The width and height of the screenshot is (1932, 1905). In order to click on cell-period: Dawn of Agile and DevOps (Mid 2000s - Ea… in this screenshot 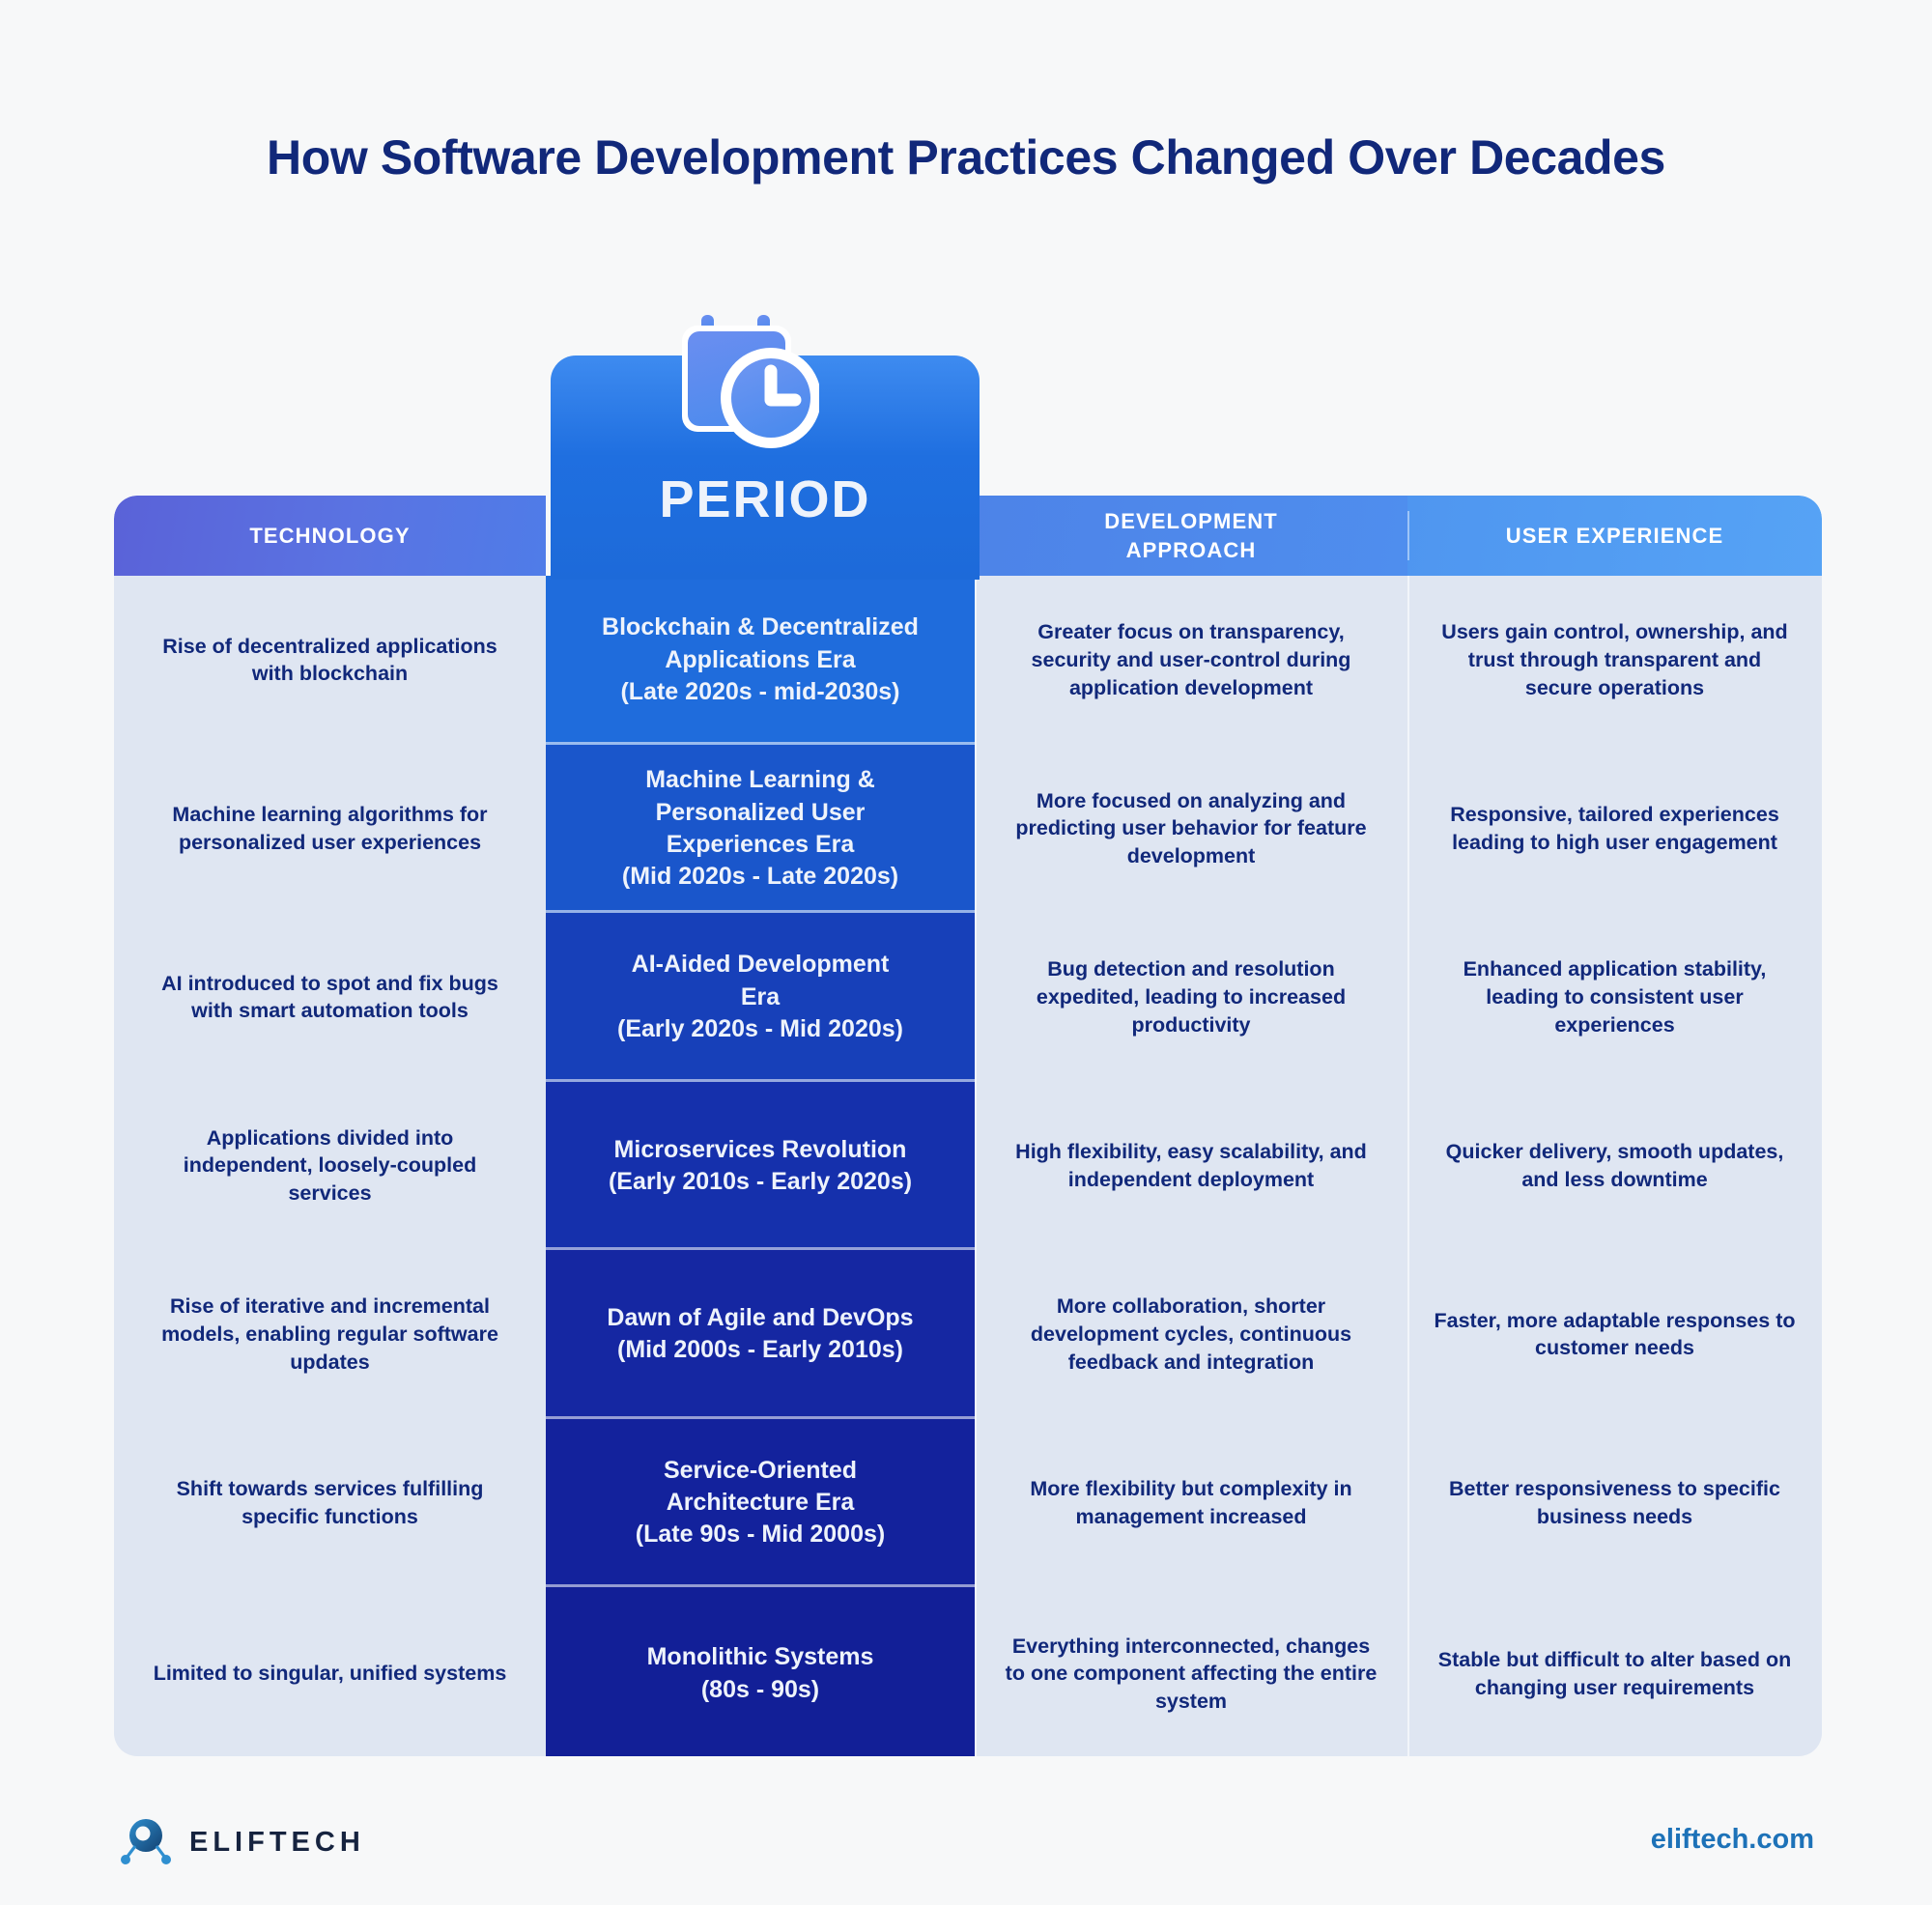, I will do `click(760, 1334)`.